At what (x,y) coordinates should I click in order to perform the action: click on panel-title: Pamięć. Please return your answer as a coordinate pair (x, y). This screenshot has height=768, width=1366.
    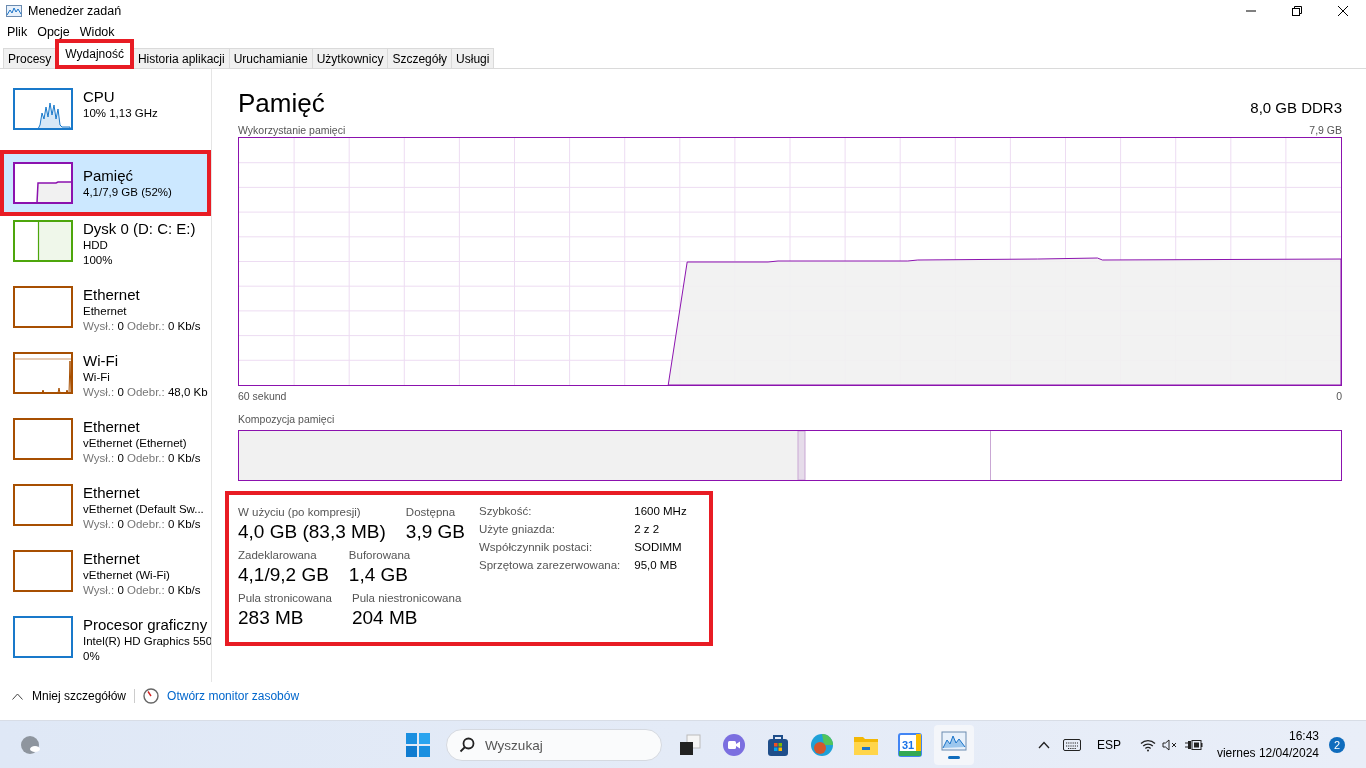
    Looking at the image, I should click on (281, 103).